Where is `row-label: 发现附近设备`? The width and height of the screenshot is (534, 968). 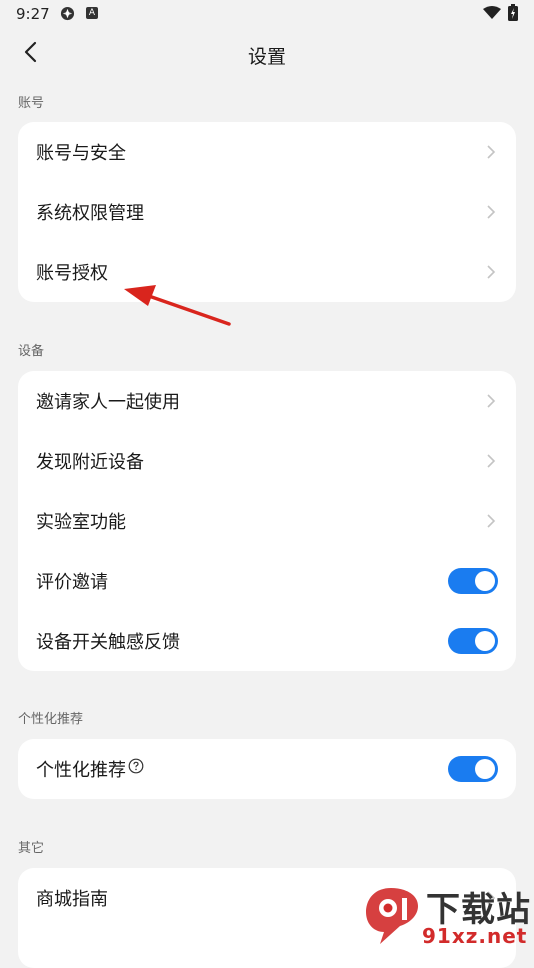
row-label: 发现附近设备 is located at coordinates (90, 462).